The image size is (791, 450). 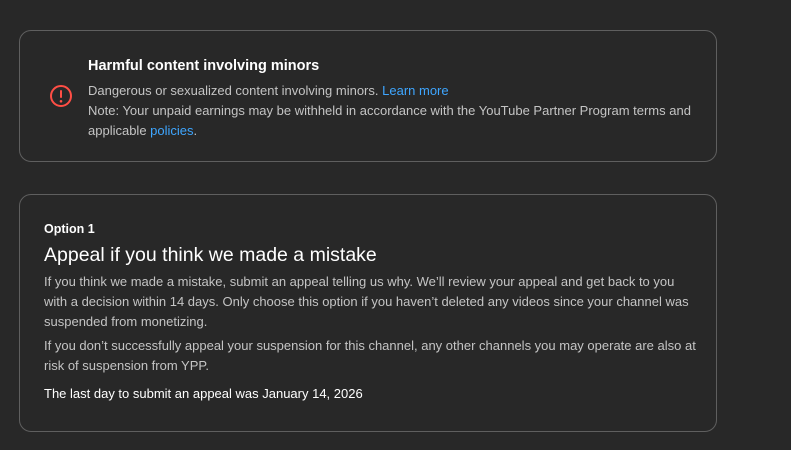 I want to click on violation-note-suffix: ., so click(x=195, y=130).